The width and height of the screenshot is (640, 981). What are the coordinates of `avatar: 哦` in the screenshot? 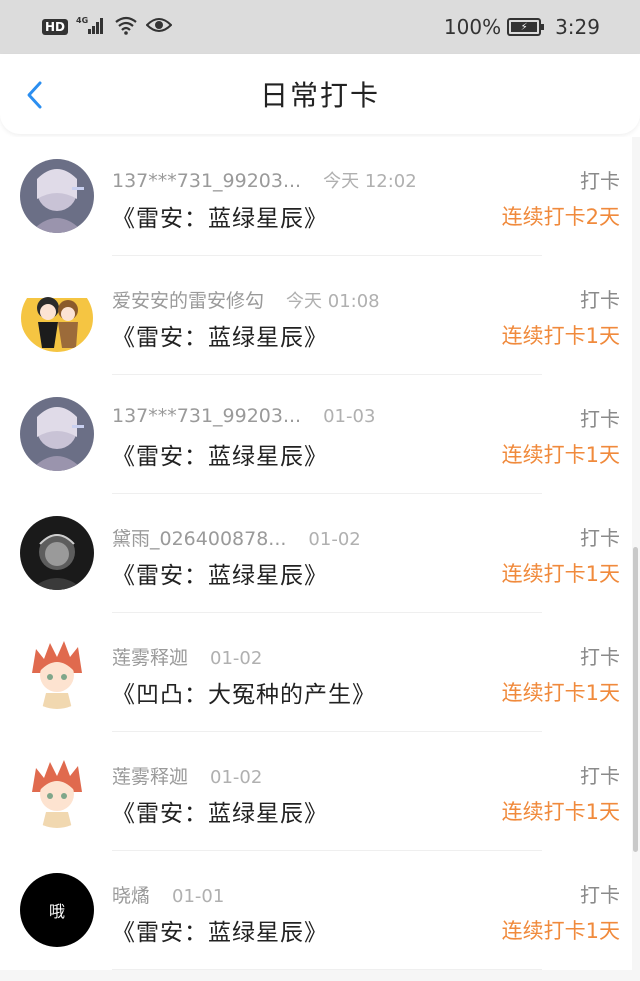 It's located at (57, 910).